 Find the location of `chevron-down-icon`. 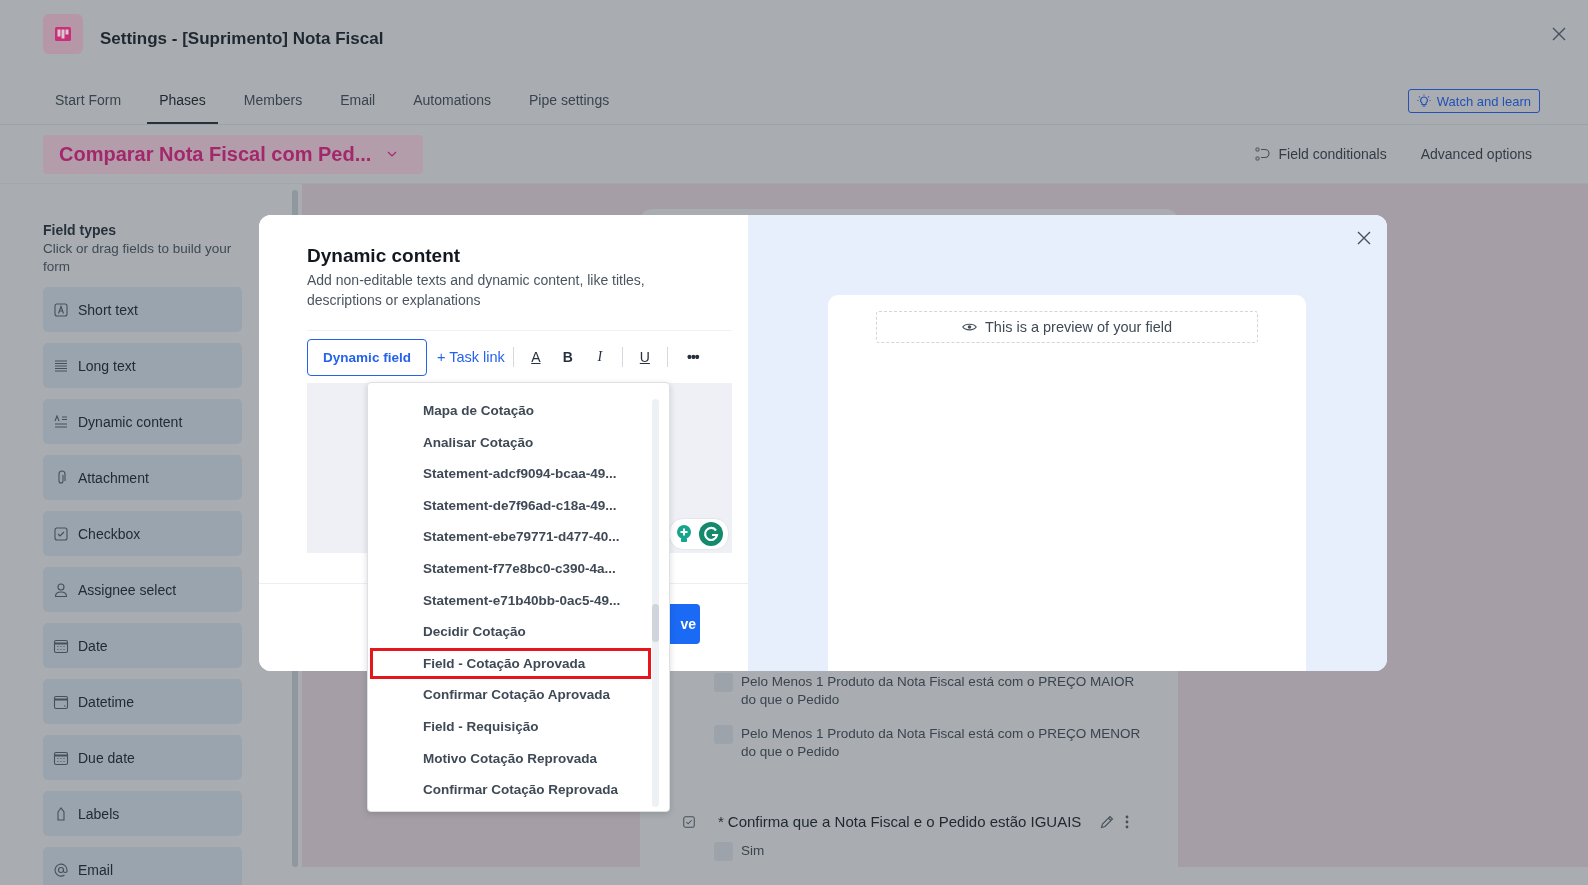

chevron-down-icon is located at coordinates (392, 154).